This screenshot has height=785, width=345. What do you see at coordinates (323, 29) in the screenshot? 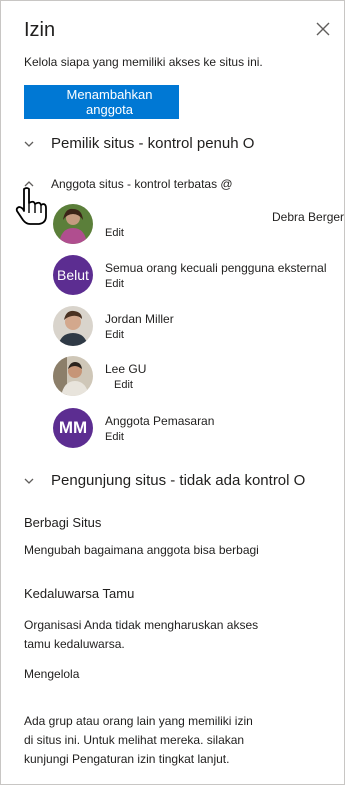
I see `close-icon` at bounding box center [323, 29].